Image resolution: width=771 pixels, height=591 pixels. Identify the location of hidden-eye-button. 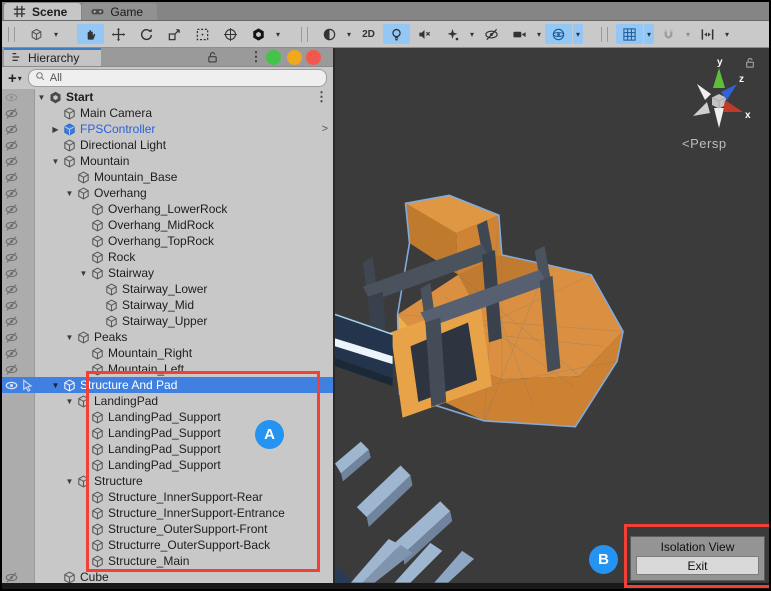
(491, 34).